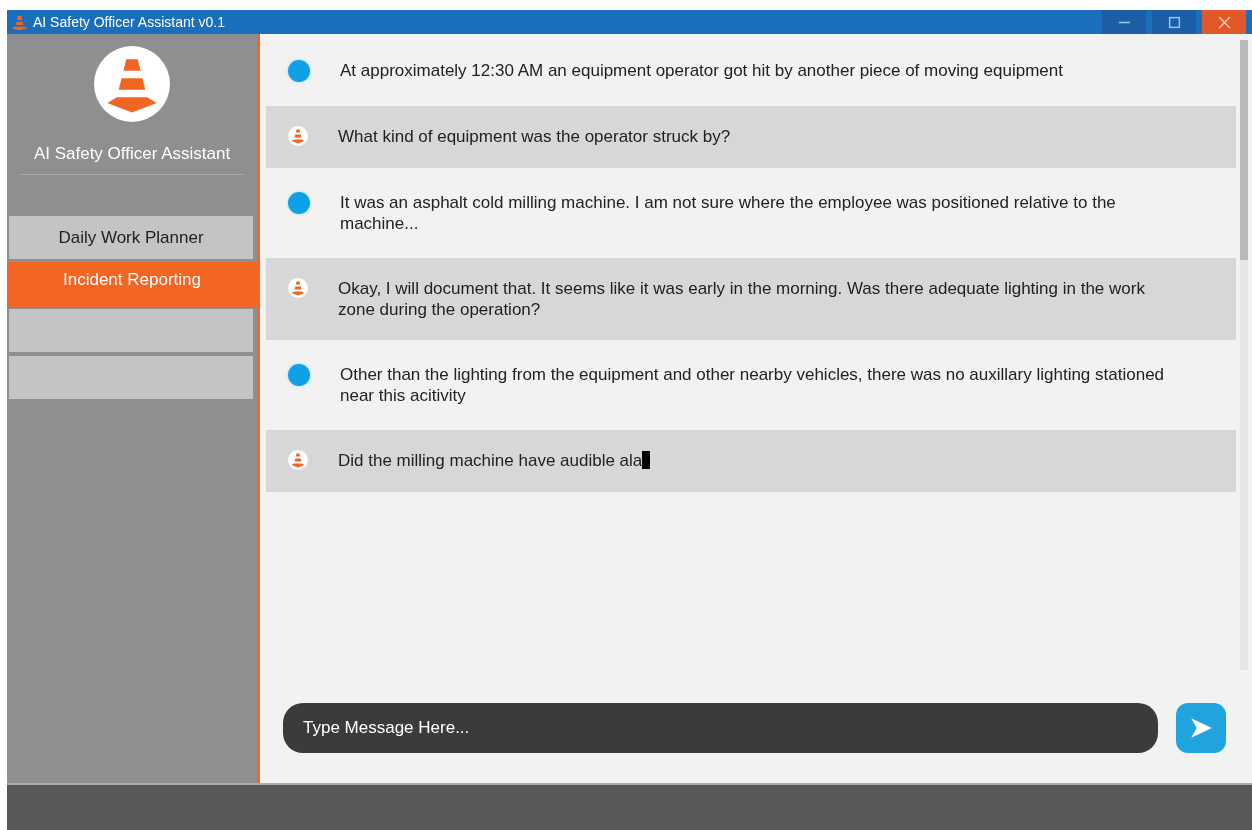 The height and width of the screenshot is (830, 1252). What do you see at coordinates (742, 299) in the screenshot?
I see `message-text: Okay, I will document that. It seems like it was early in the morning. Was there adequate lighting in the work zone during the operation?` at bounding box center [742, 299].